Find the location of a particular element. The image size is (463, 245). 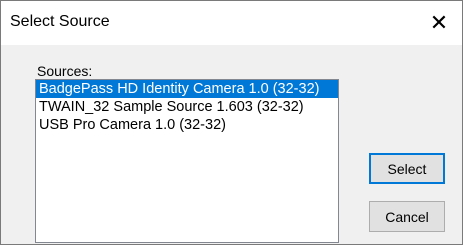

cancel-button: Cancel is located at coordinates (407, 216).